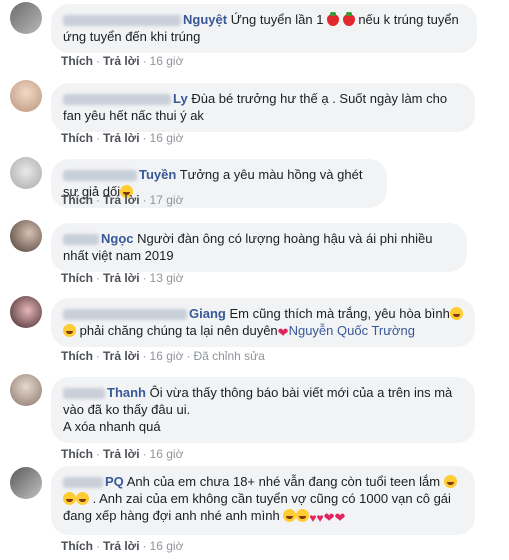 This screenshot has width=509, height=560. What do you see at coordinates (167, 200) in the screenshot?
I see `comment-time: 17 giờ` at bounding box center [167, 200].